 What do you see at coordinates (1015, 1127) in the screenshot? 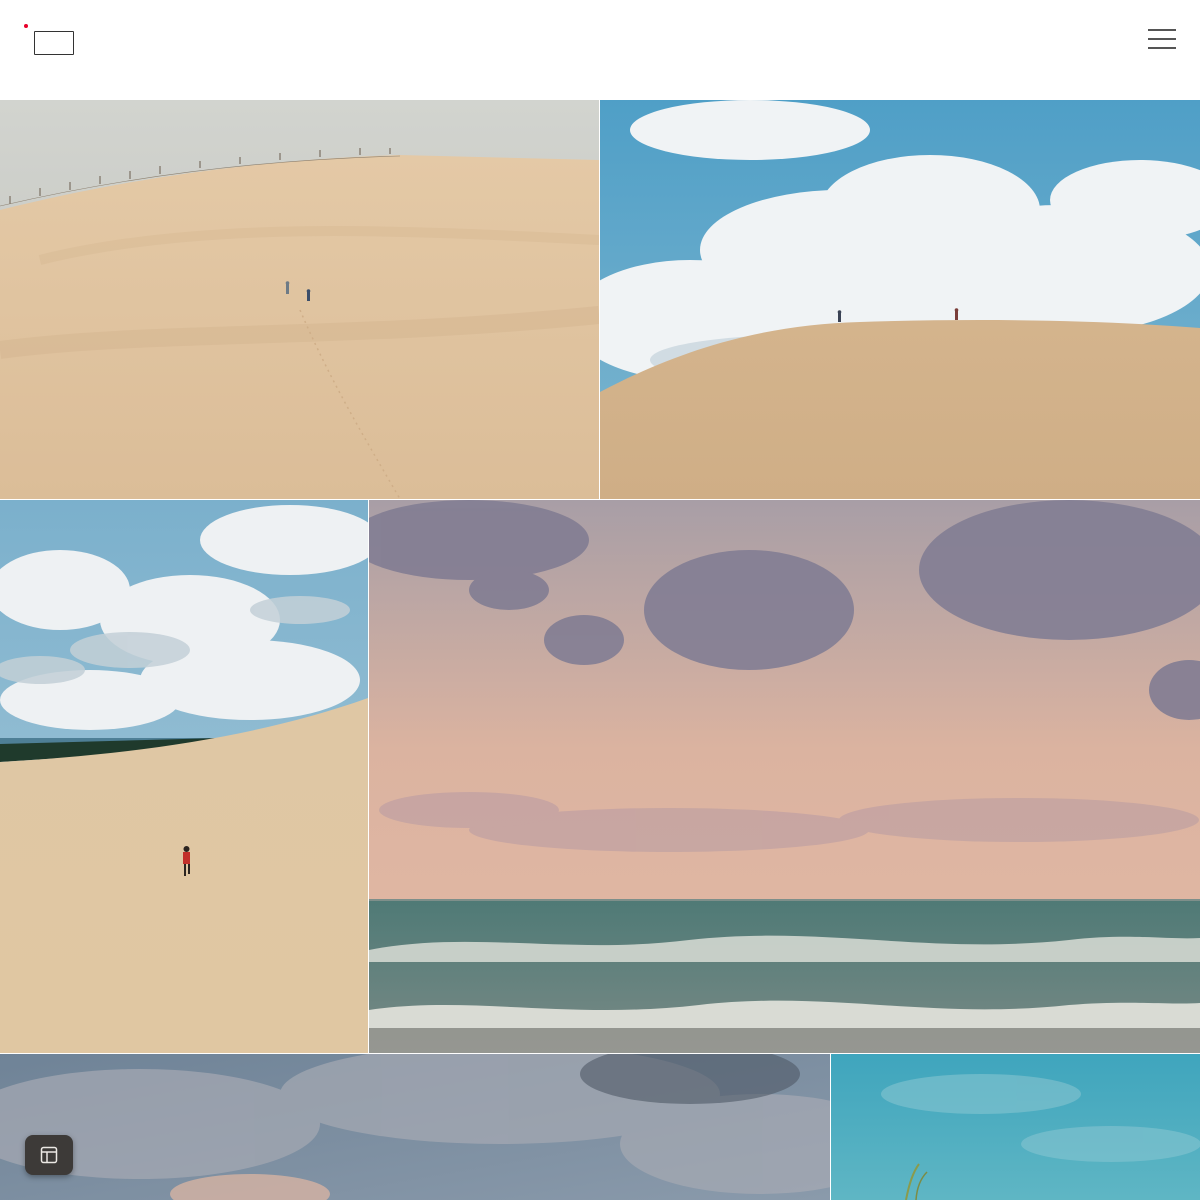
I see `photo-turquoise-sky-grass` at bounding box center [1015, 1127].